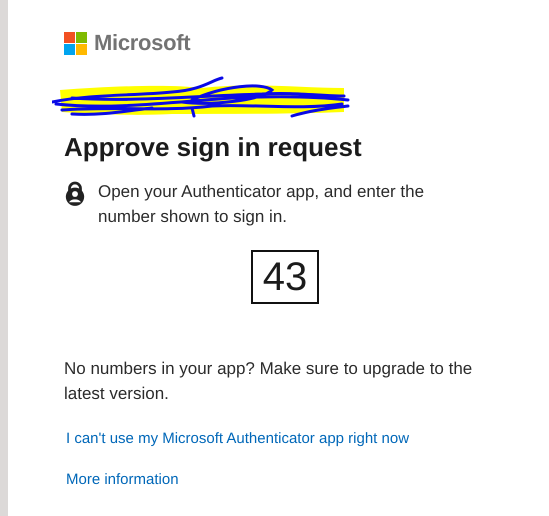 Image resolution: width=549 pixels, height=516 pixels. I want to click on upgrade-note: No numbers in your app? Make sure to upgrade to the latest version., so click(269, 381).